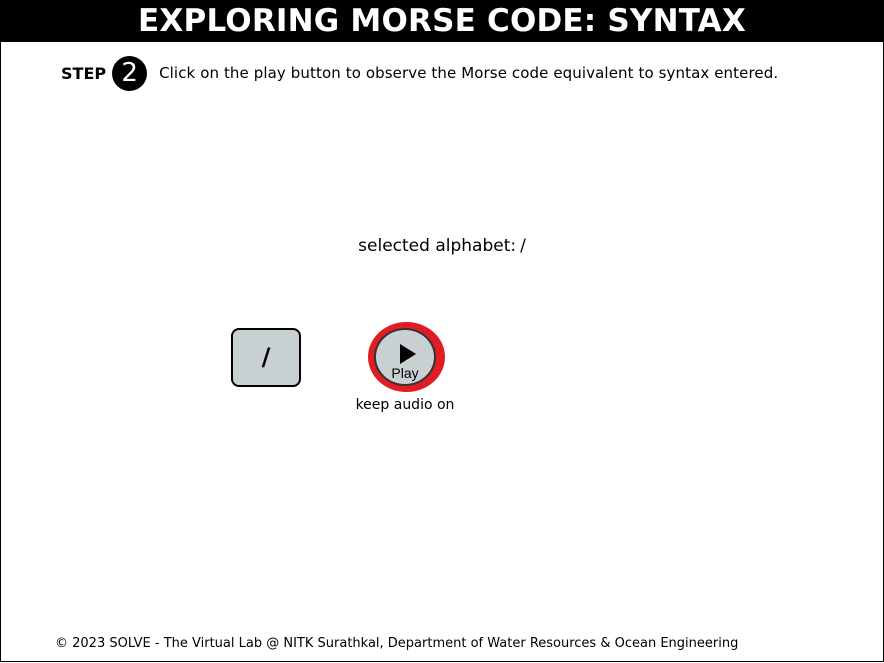 The image size is (884, 663). What do you see at coordinates (84, 73) in the screenshot?
I see `step-label: STEP` at bounding box center [84, 73].